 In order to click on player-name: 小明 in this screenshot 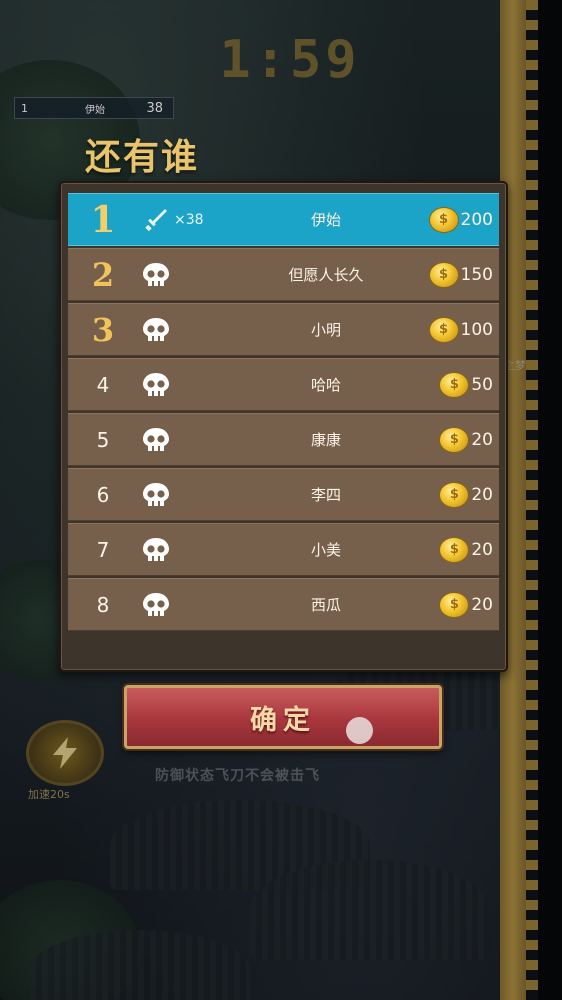, I will do `click(325, 330)`.